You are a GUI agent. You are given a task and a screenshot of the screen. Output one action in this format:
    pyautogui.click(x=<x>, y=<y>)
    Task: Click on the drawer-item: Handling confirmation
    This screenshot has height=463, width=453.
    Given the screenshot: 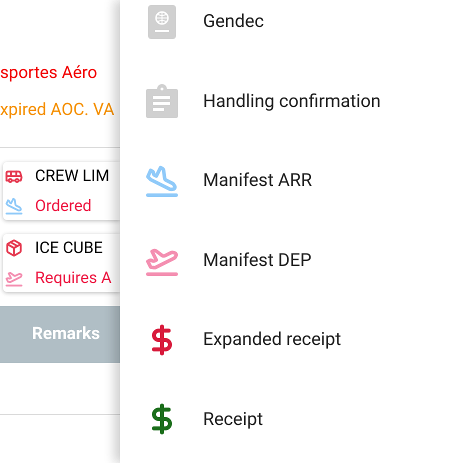 What is the action you would take?
    pyautogui.click(x=286, y=101)
    